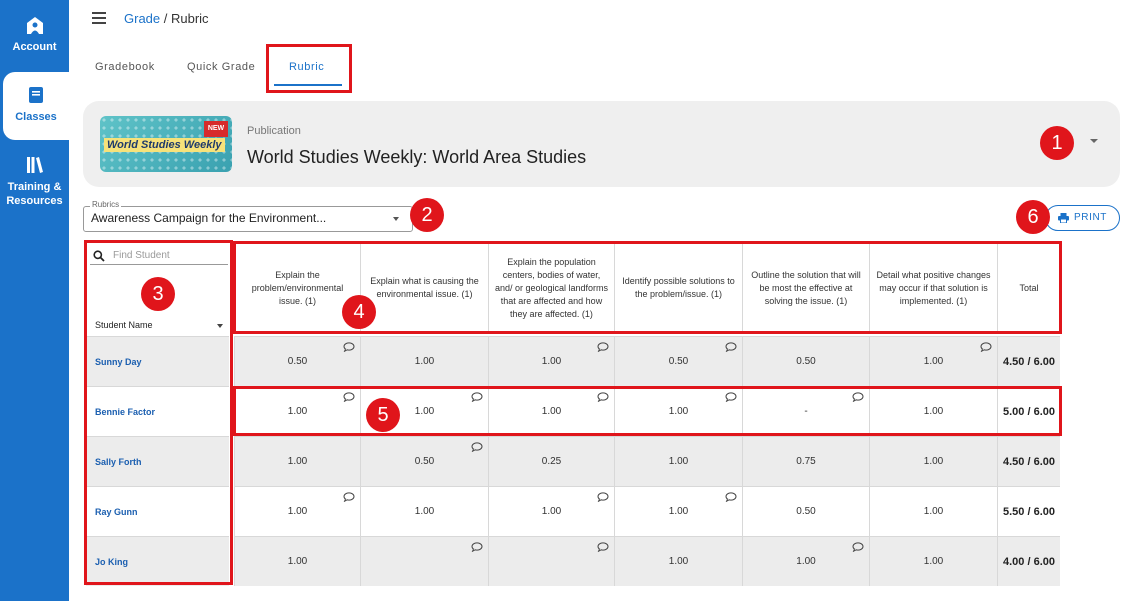  Describe the element at coordinates (106, 204) in the screenshot. I see `rubric-select-label: Rubrics` at that location.